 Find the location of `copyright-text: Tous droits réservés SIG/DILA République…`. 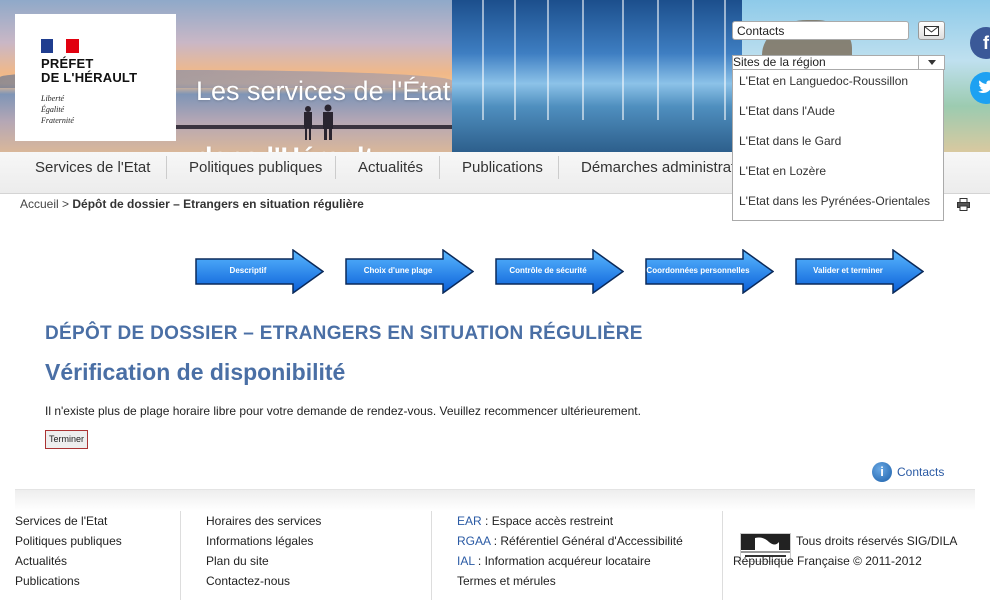

copyright-text: Tous droits réservés SIG/DILA République… is located at coordinates (845, 551).